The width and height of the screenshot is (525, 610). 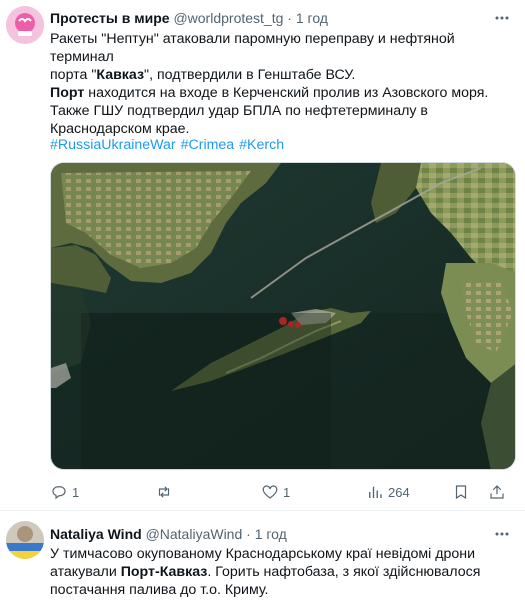 I want to click on hashtag-link: #Kerch, so click(x=261, y=145).